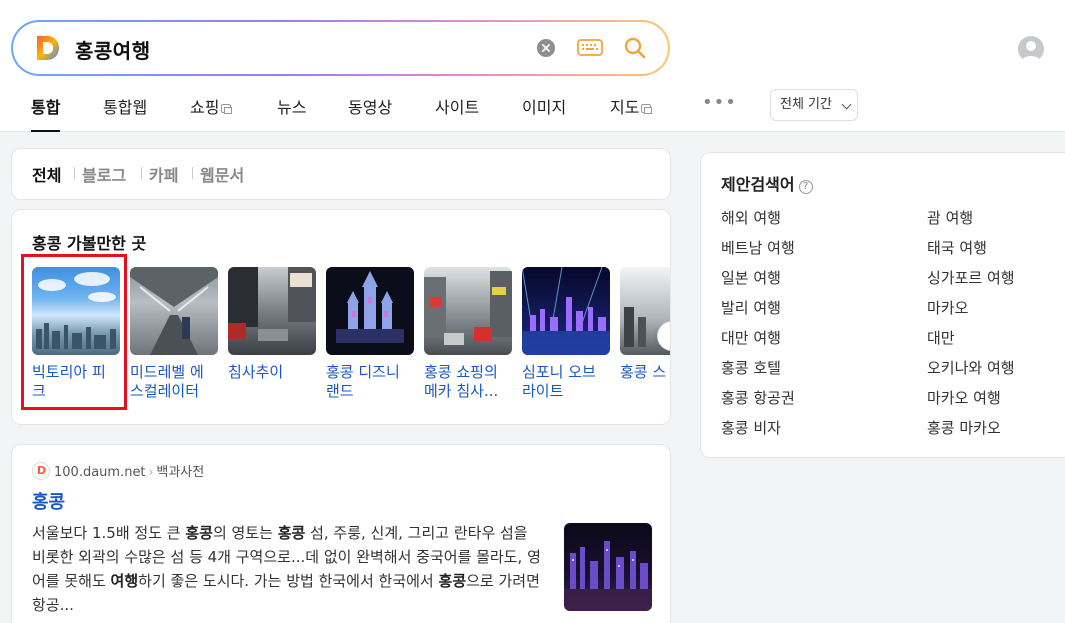 The image size is (1065, 623). I want to click on snippet-text: 서울보다 1.5배 정도 큰, so click(109, 533).